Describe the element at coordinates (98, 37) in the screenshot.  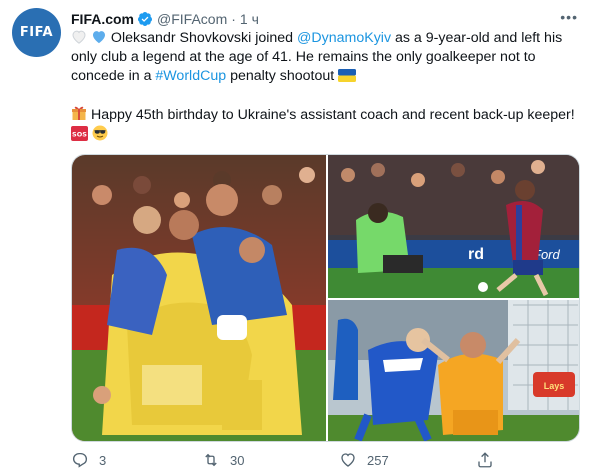
I see `blue-heart-icon` at that location.